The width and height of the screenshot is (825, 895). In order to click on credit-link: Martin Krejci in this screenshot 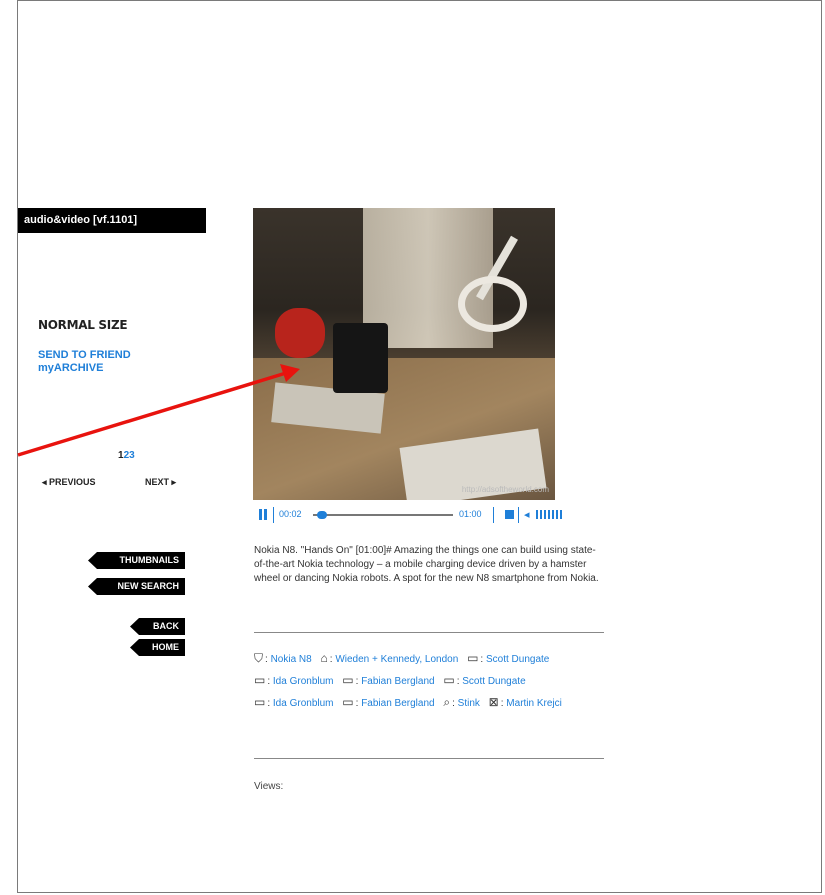, I will do `click(534, 703)`.